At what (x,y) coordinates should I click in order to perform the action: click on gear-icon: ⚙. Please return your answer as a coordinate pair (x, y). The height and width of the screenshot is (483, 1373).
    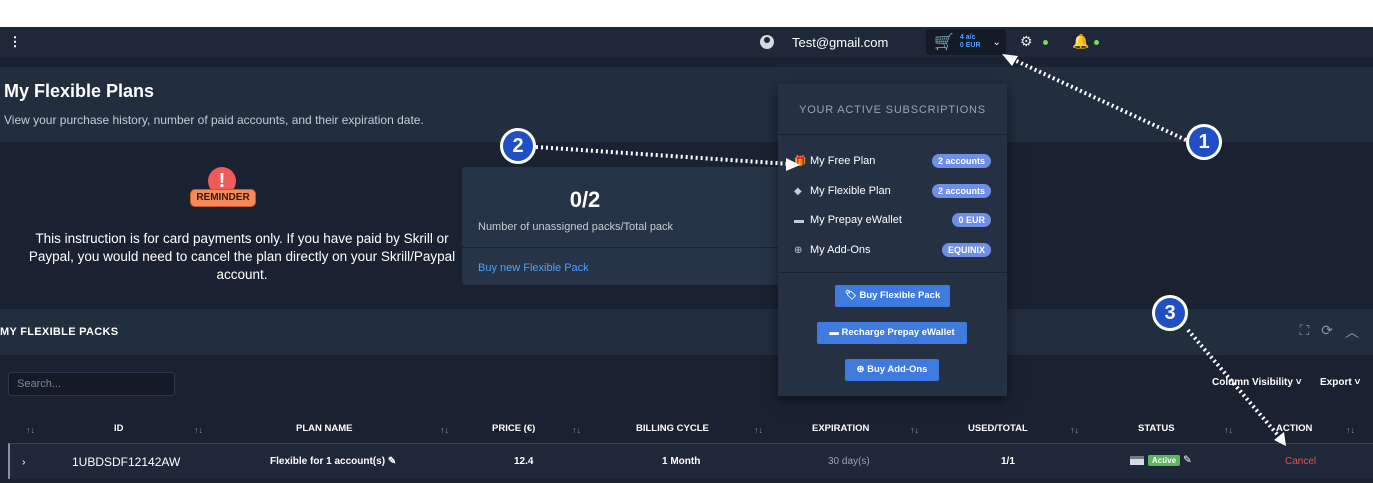
    Looking at the image, I should click on (1026, 41).